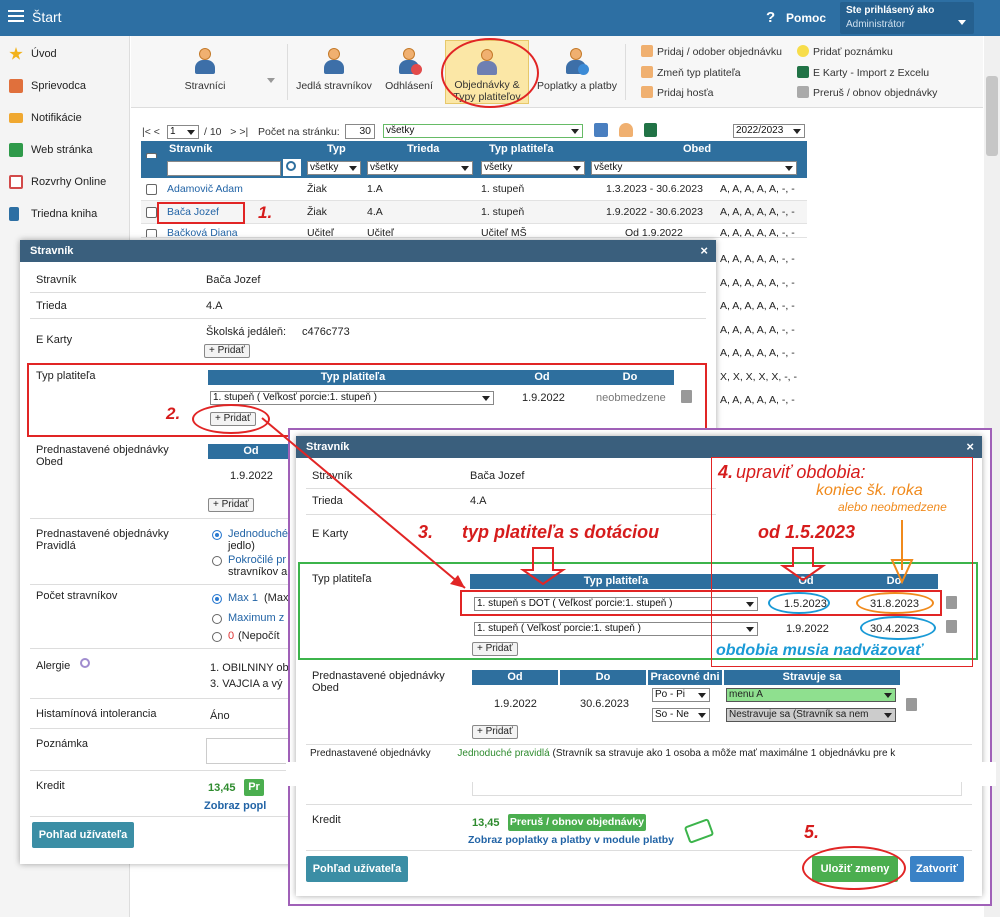  Describe the element at coordinates (587, 503) in the screenshot. I see `annotation-arrows` at that location.